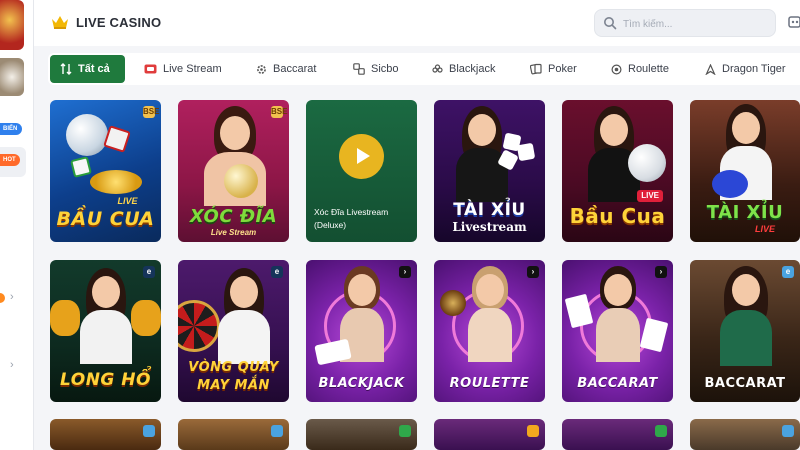  I want to click on game-card-long-ho: e LONG HỔ, so click(105, 331).